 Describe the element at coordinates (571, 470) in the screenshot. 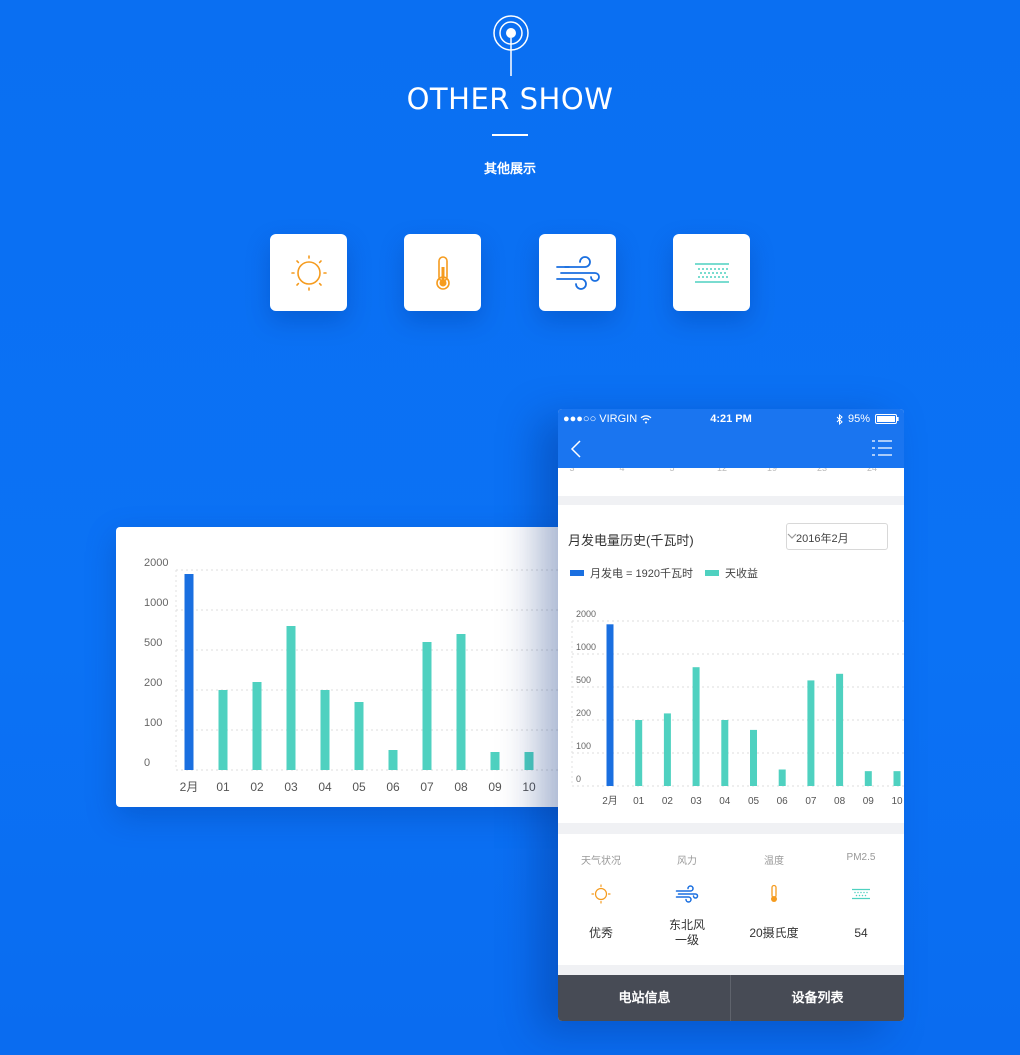

I see `peek-tick-label: 3` at that location.